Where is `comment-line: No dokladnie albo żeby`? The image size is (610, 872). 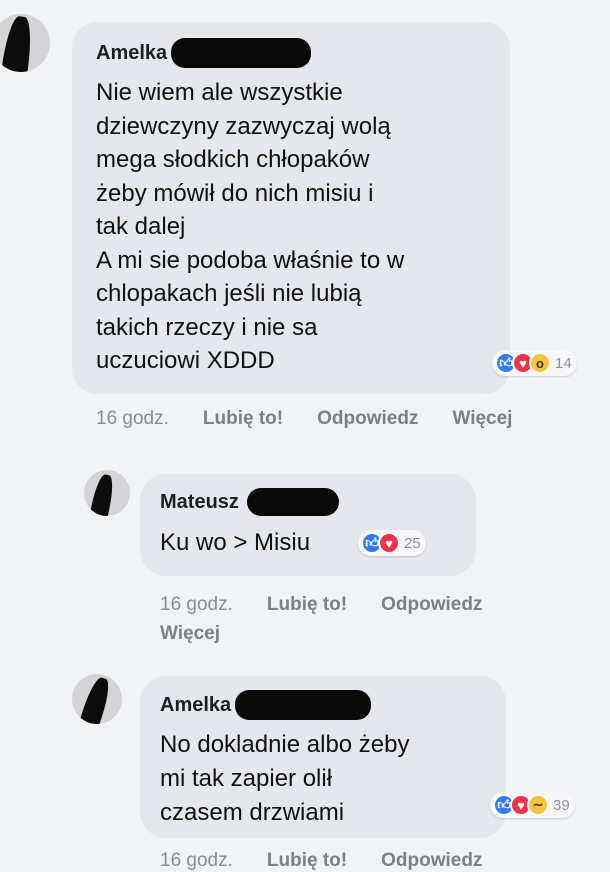
comment-line: No dokladnie albo żeby is located at coordinates (285, 744).